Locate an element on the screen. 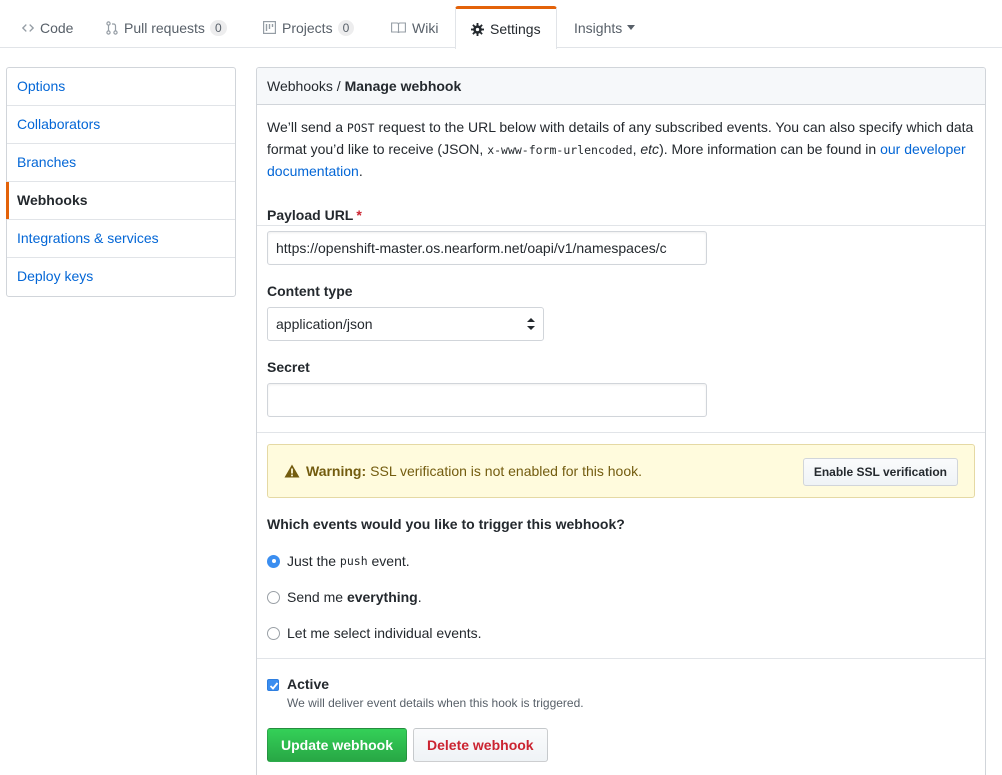  sidebar-item-webhooks: Webhooks is located at coordinates (120, 201).